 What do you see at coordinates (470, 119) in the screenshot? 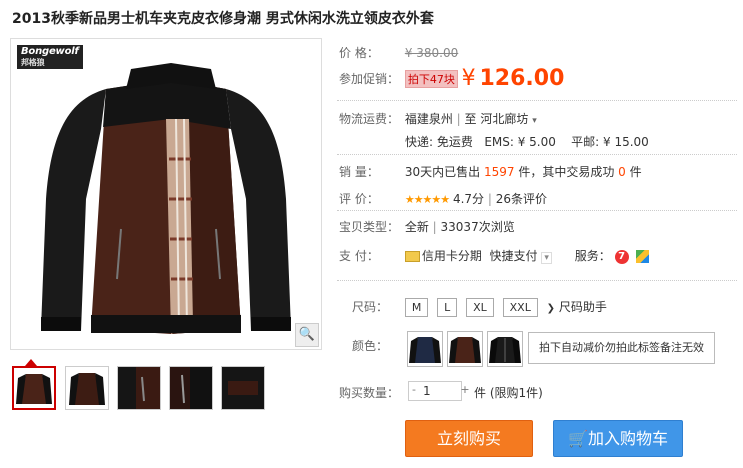
I see `ship-to-word: 至` at bounding box center [470, 119].